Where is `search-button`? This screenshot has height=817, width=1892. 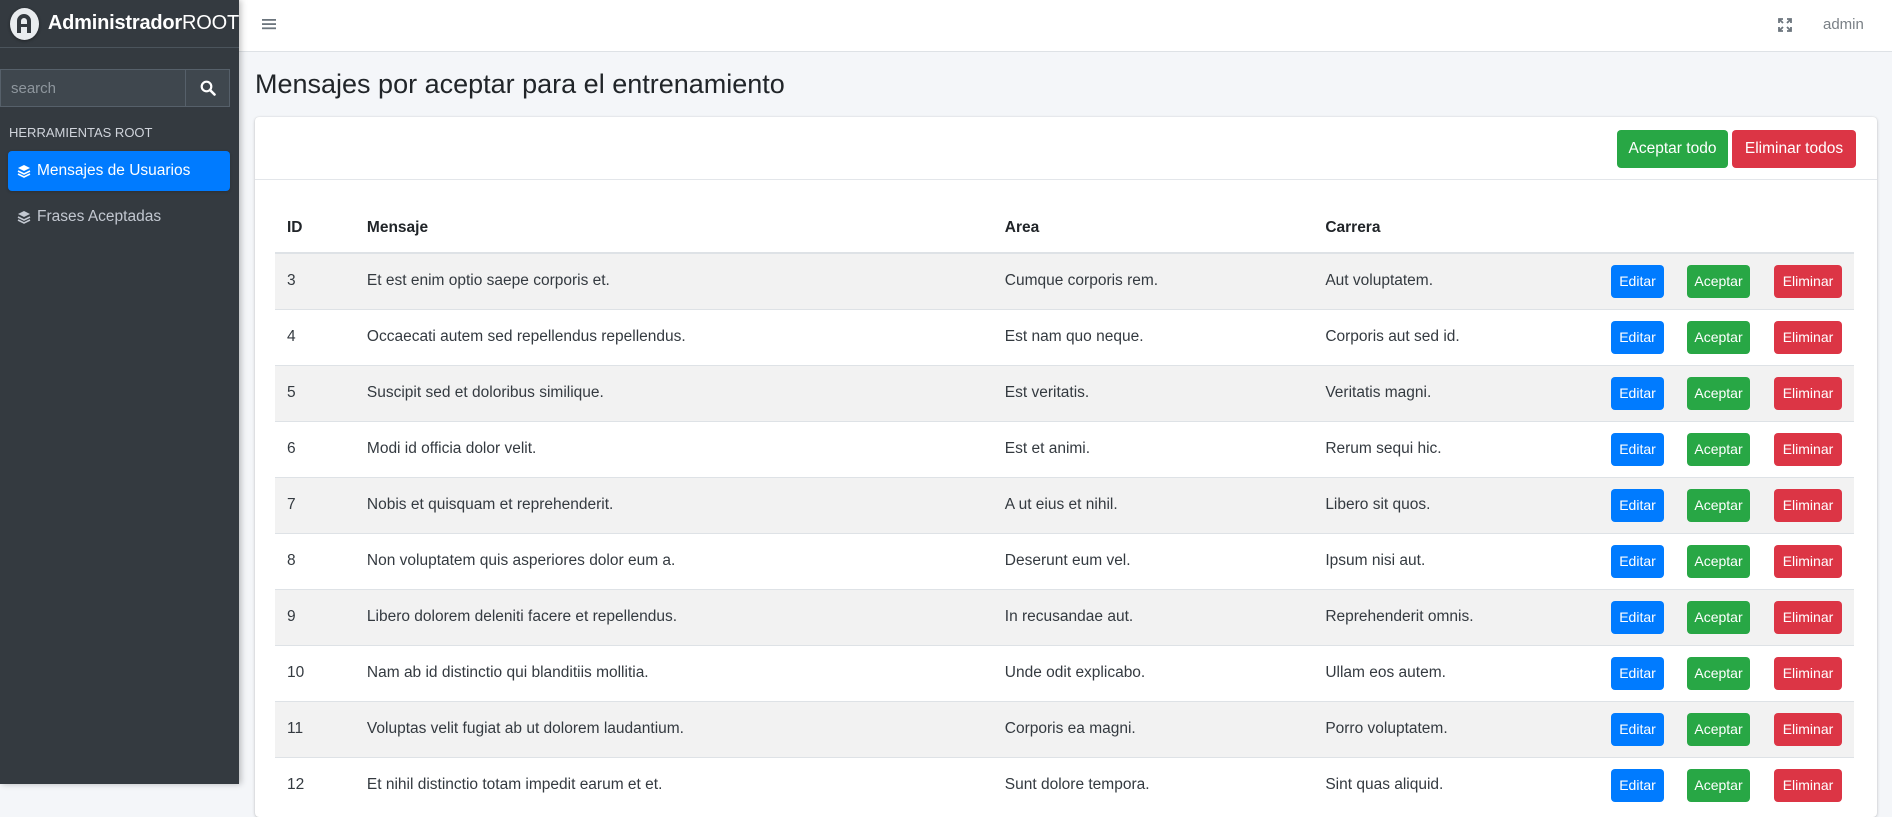
search-button is located at coordinates (207, 88).